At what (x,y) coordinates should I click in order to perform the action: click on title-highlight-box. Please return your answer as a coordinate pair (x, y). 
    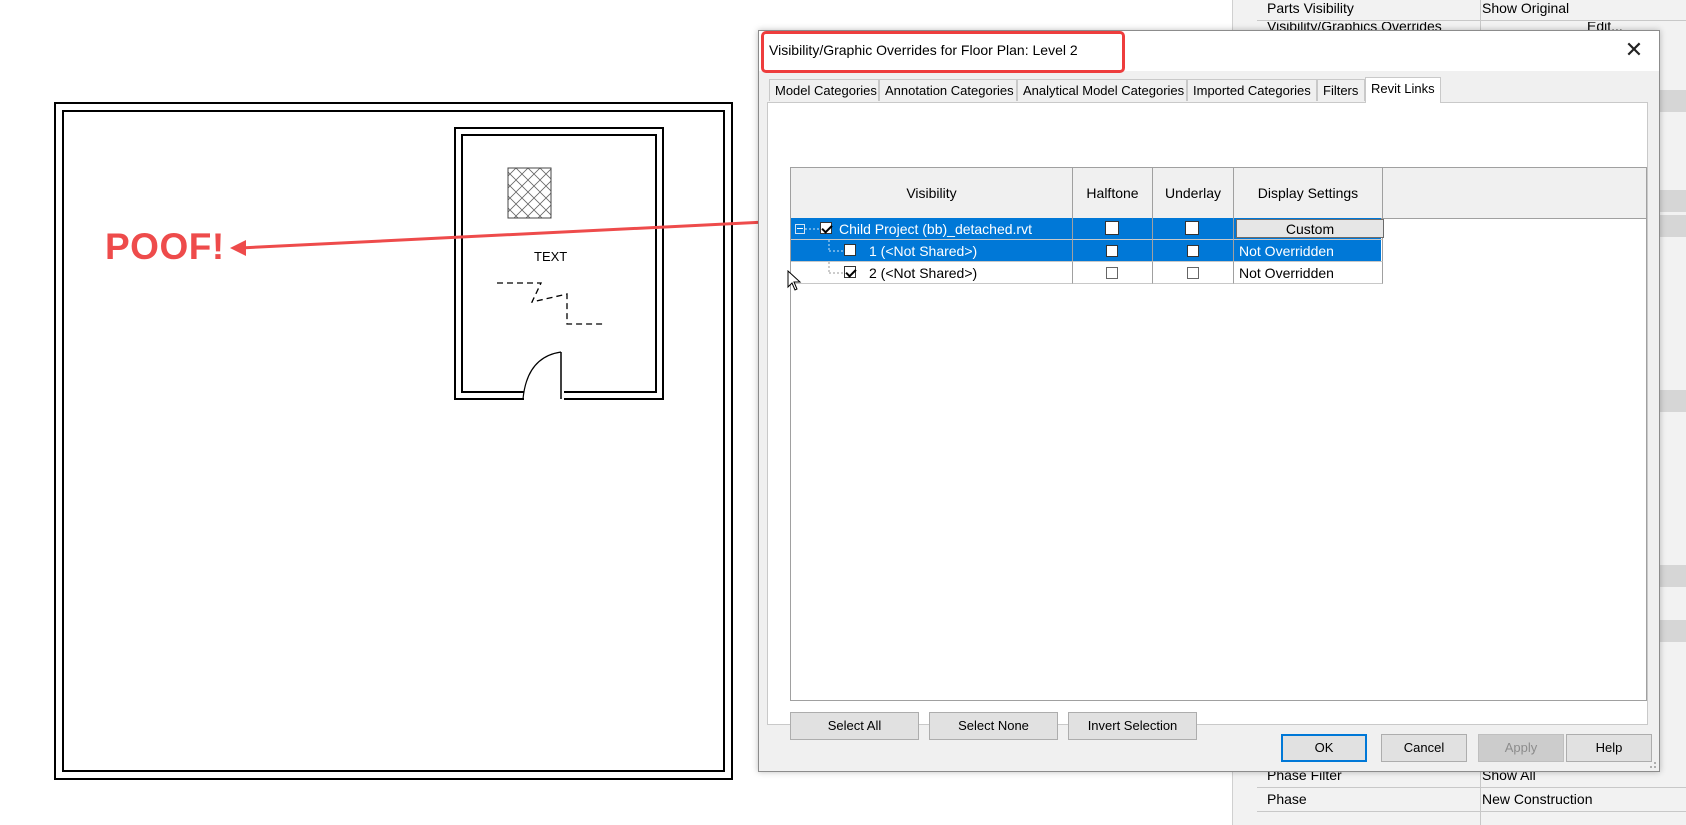
    Looking at the image, I should click on (943, 52).